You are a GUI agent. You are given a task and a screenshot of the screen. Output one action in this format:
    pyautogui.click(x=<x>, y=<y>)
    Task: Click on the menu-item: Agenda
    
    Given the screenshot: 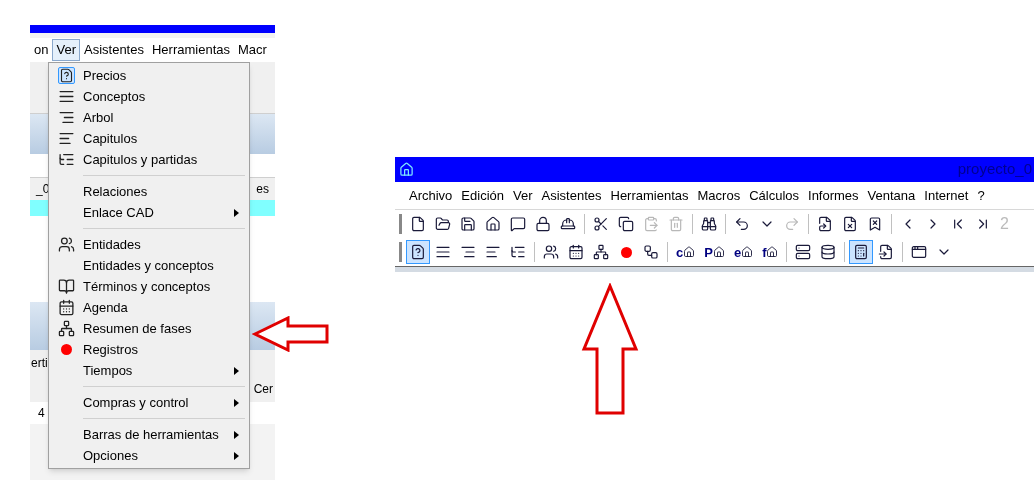 What is the action you would take?
    pyautogui.click(x=149, y=307)
    